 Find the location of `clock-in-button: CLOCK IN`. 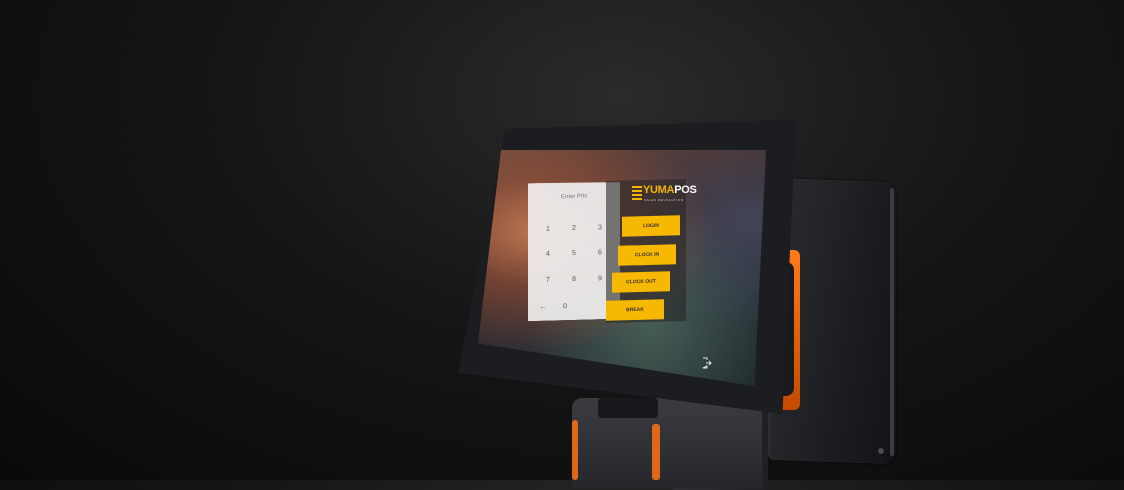

clock-in-button: CLOCK IN is located at coordinates (647, 255).